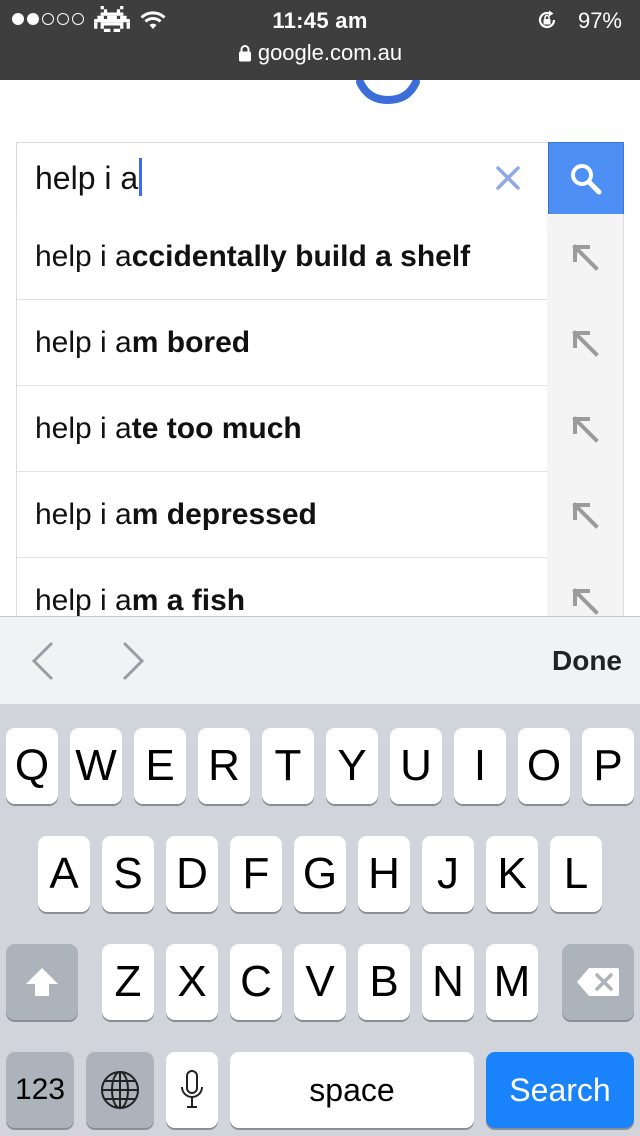 The height and width of the screenshot is (1136, 640). Describe the element at coordinates (96, 766) in the screenshot. I see `key-w: W` at that location.